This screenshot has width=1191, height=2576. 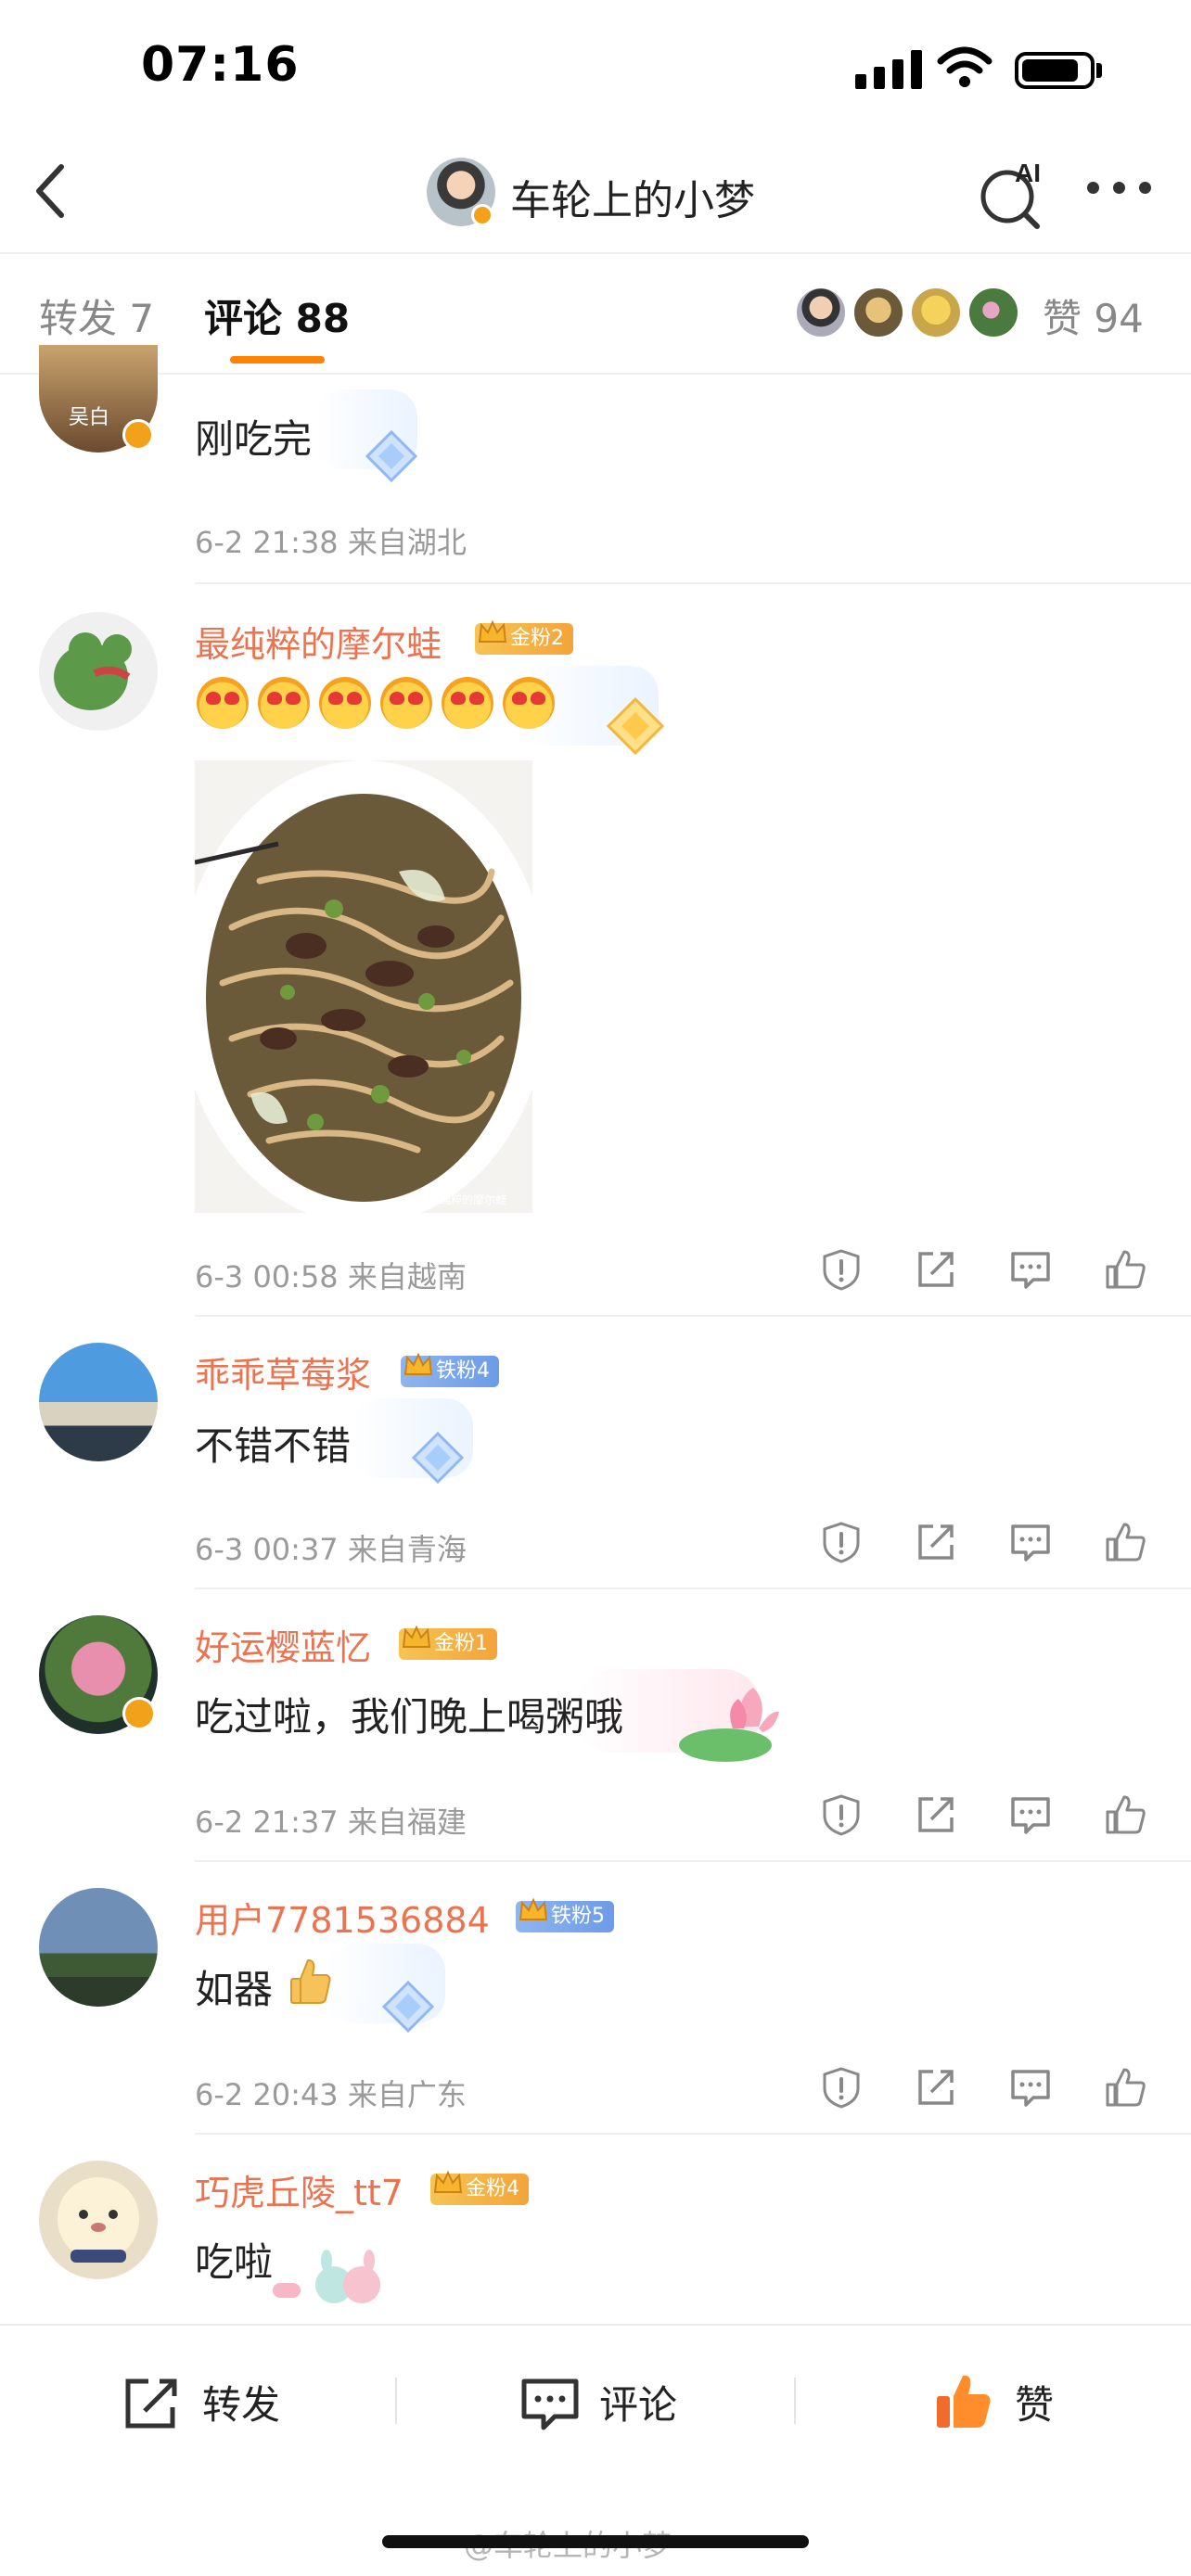 I want to click on comment-icon, so click(x=550, y=2405).